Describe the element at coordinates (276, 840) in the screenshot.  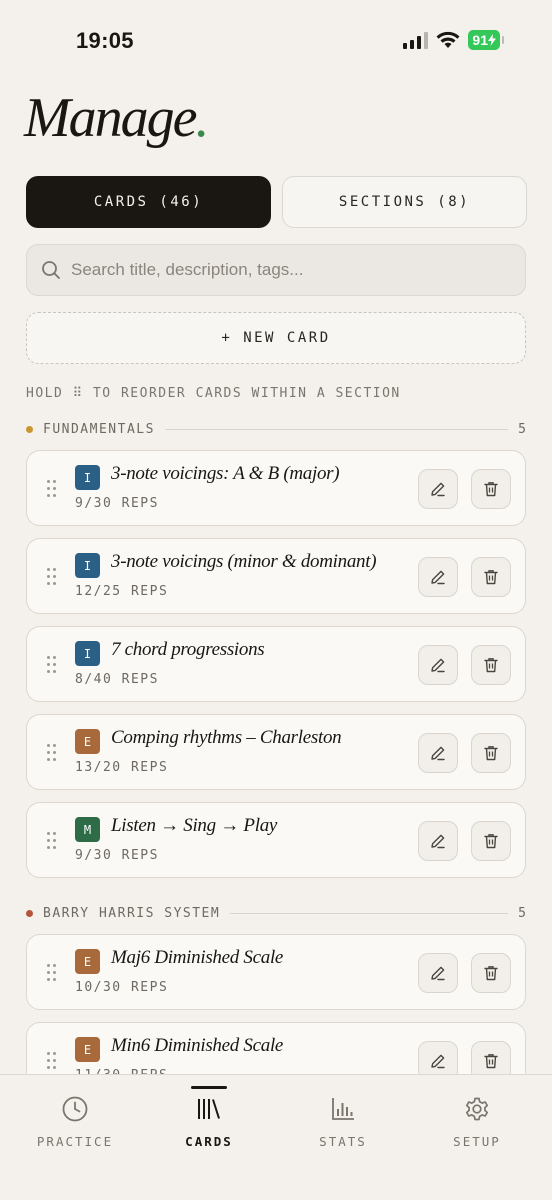
I see `card-row: M Listen → Sing → Play 9/30 REPS` at that location.